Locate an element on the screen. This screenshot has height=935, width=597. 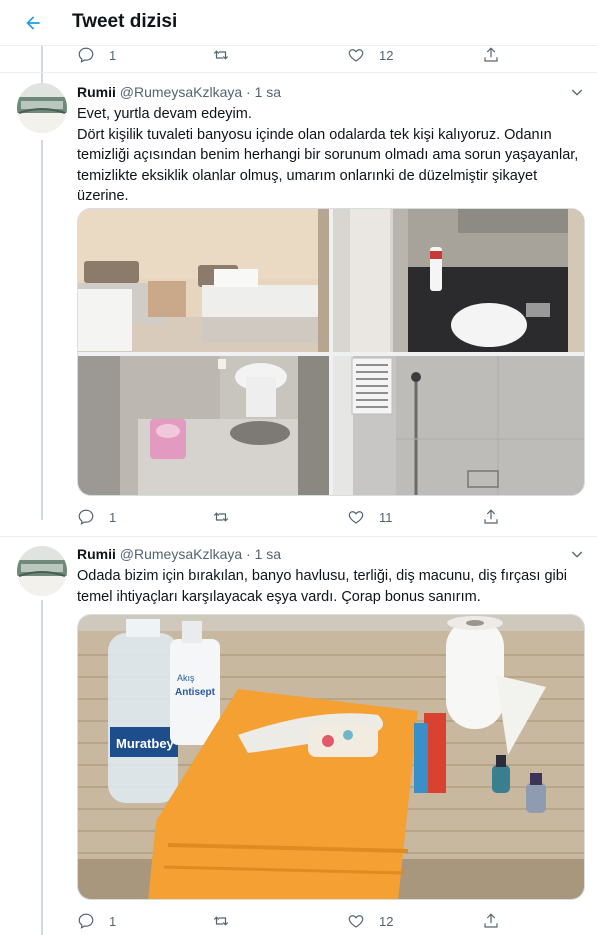
bottle-label: Muratbey is located at coordinates (145, 743).